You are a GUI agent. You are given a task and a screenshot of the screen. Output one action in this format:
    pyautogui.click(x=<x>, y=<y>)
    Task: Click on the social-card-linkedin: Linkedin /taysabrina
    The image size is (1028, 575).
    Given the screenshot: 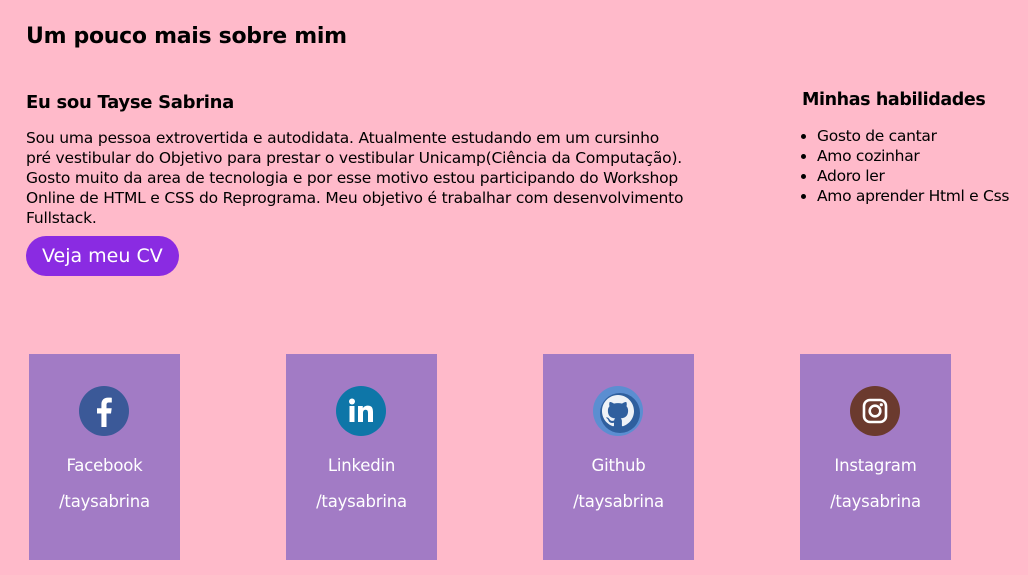 What is the action you would take?
    pyautogui.click(x=361, y=457)
    